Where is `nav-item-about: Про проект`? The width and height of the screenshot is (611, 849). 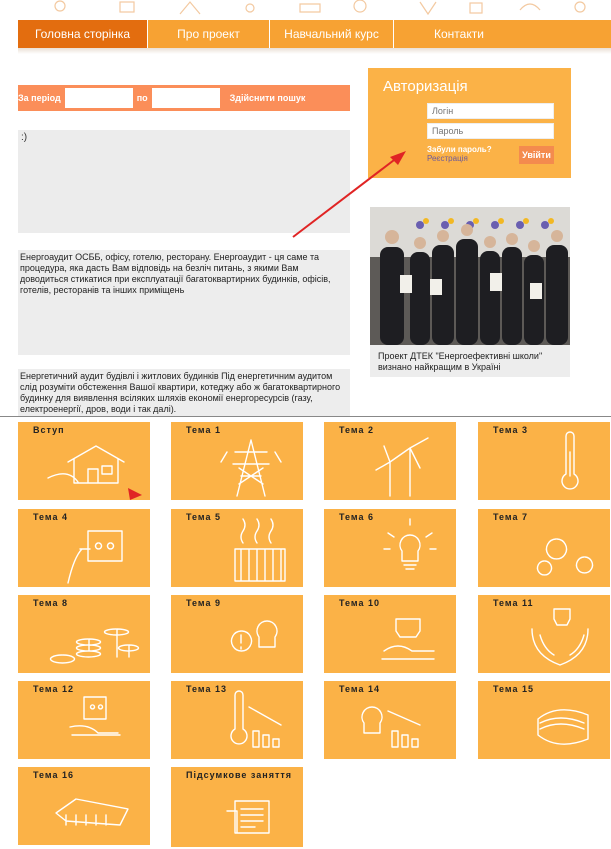
nav-item-about: Про проект is located at coordinates (209, 34).